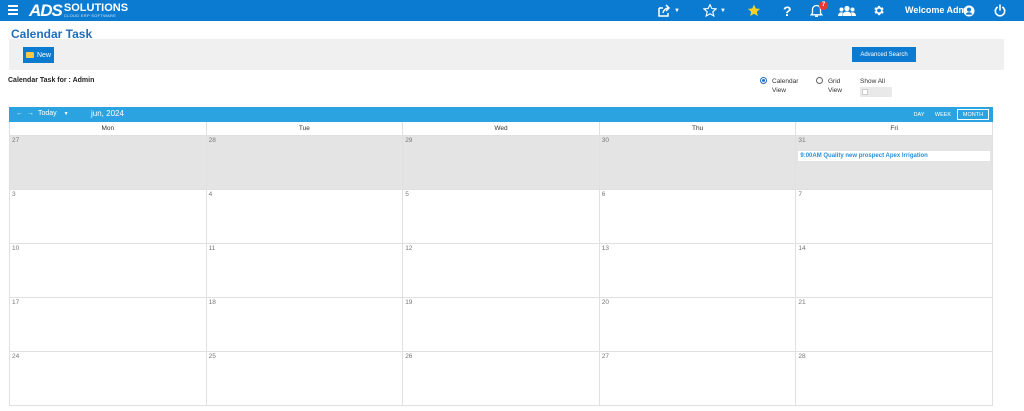 The image size is (1024, 411). Describe the element at coordinates (605, 140) in the screenshot. I see `day-number: 30` at that location.